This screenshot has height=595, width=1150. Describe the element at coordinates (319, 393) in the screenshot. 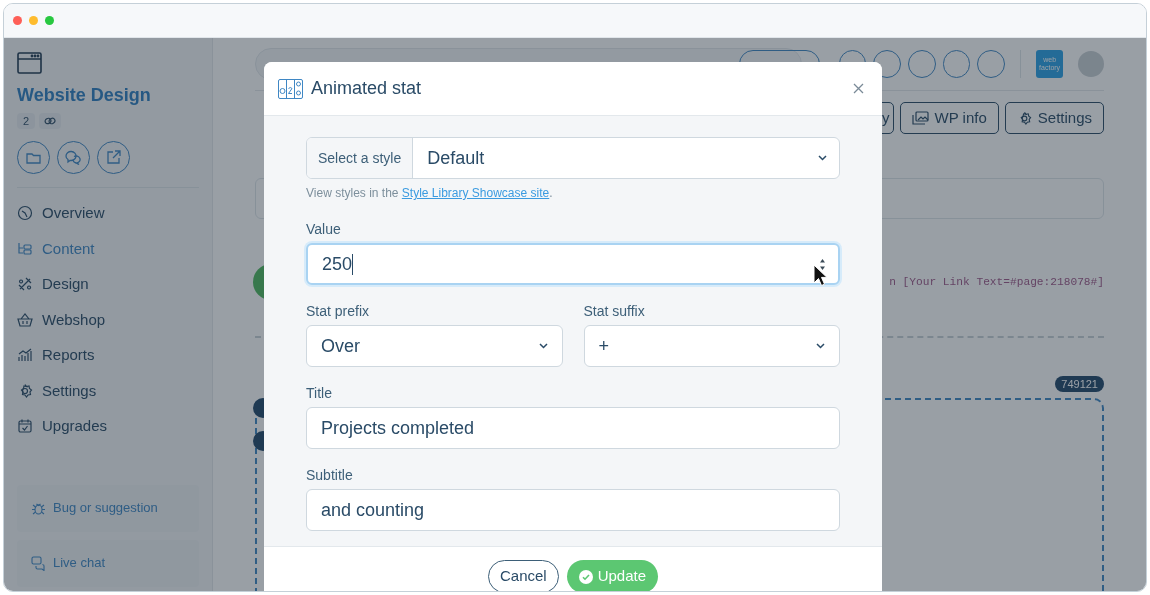

I see `field-label: Title` at that location.